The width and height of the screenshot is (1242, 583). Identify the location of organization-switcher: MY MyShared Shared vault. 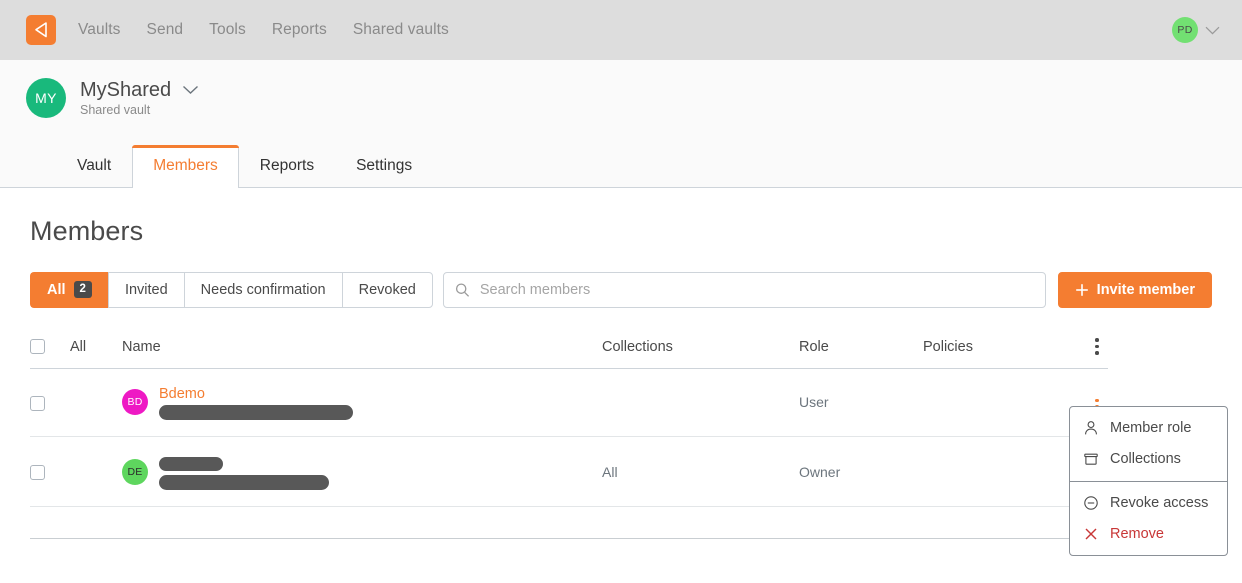
(621, 98).